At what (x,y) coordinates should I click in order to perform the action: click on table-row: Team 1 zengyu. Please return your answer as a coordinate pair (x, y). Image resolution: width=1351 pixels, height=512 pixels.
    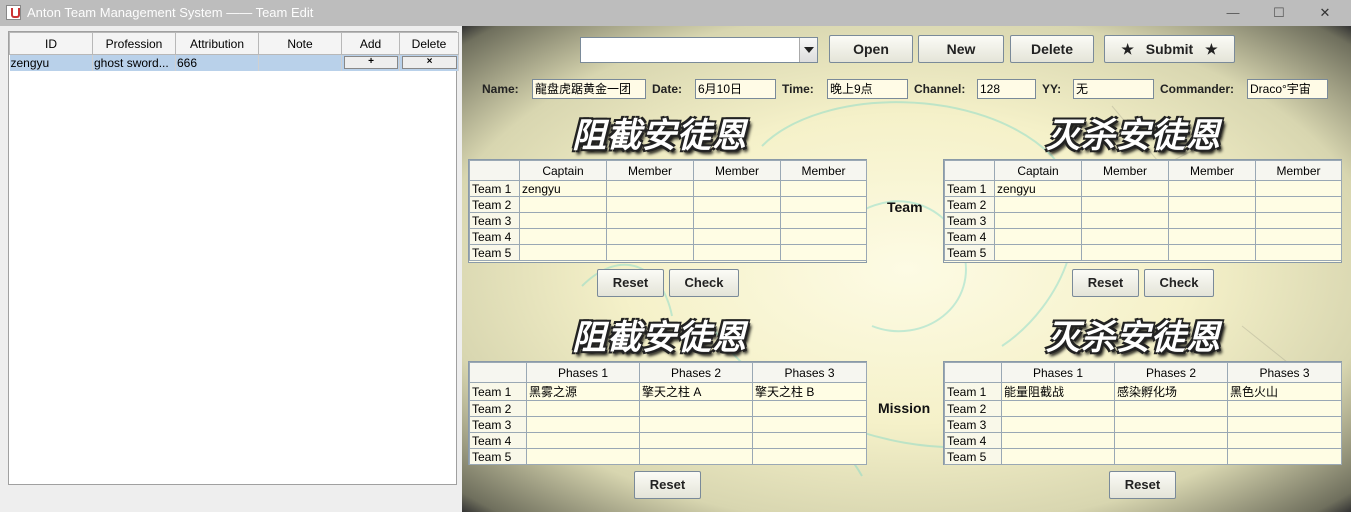
    Looking at the image, I should click on (1143, 188).